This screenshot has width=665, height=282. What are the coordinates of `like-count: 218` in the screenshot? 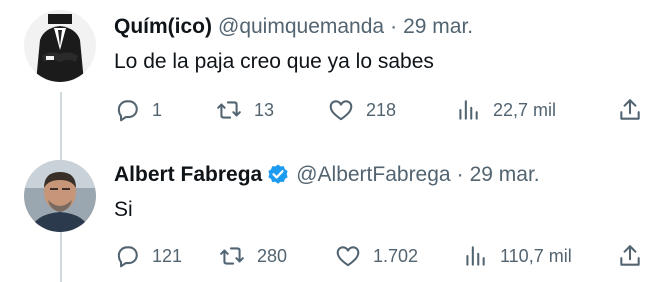 It's located at (381, 109).